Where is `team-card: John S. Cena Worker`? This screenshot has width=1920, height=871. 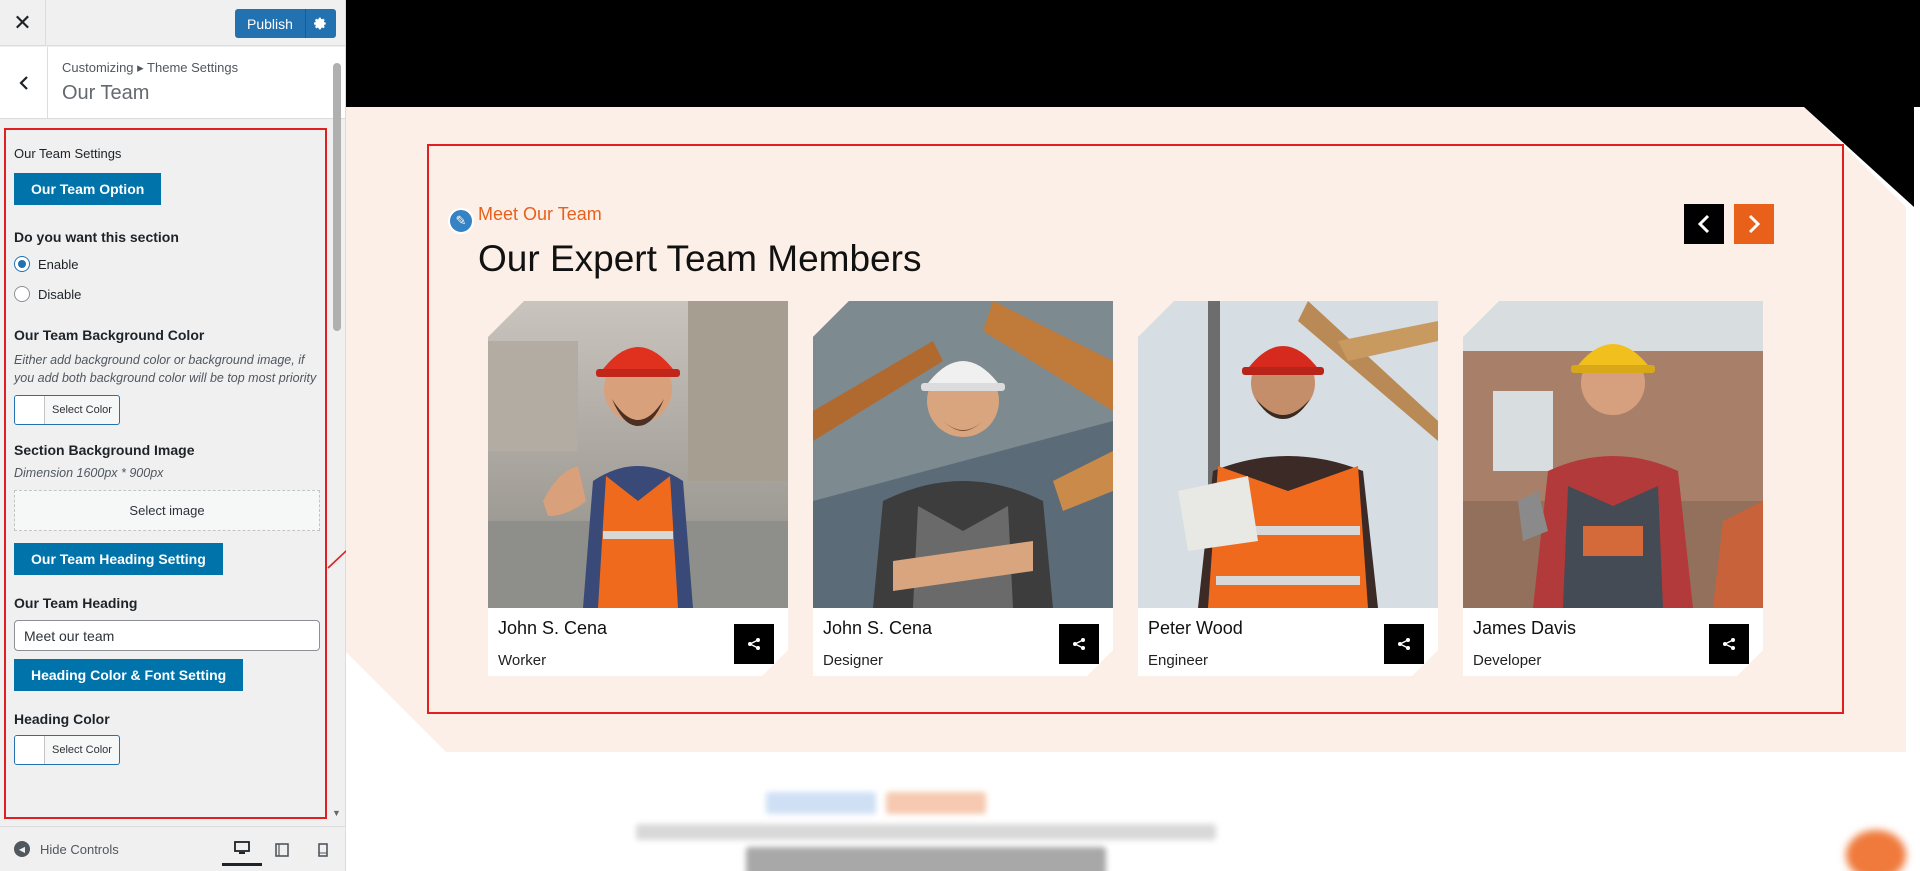 team-card: John S. Cena Worker is located at coordinates (638, 488).